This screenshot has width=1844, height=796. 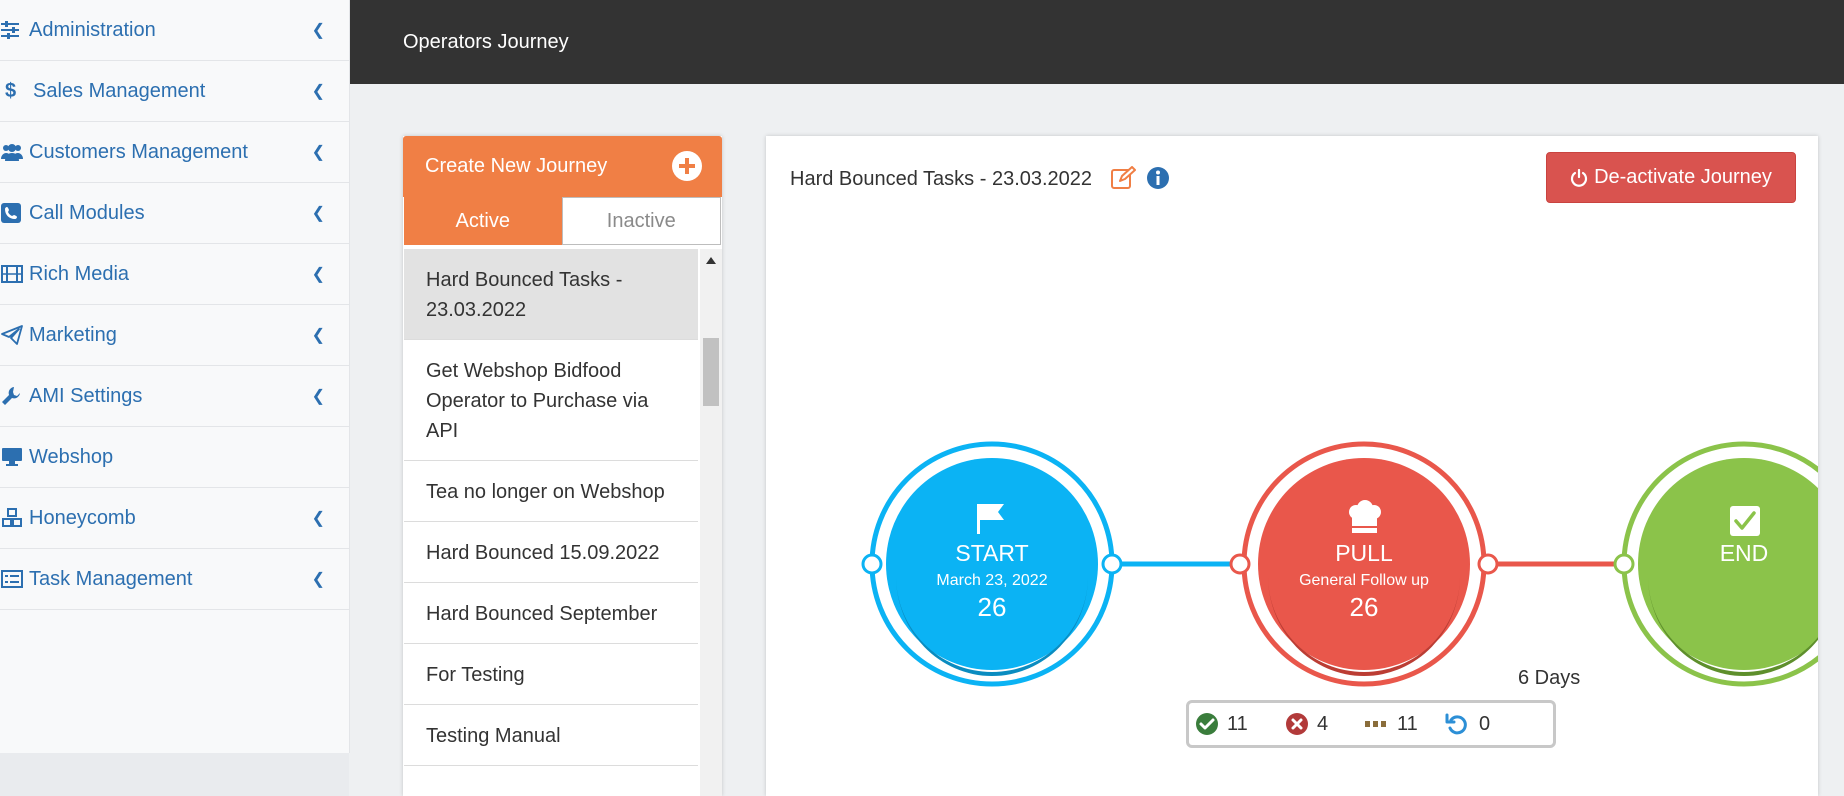 What do you see at coordinates (1097, 42) in the screenshot?
I see `top-bar: Operators Journey` at bounding box center [1097, 42].